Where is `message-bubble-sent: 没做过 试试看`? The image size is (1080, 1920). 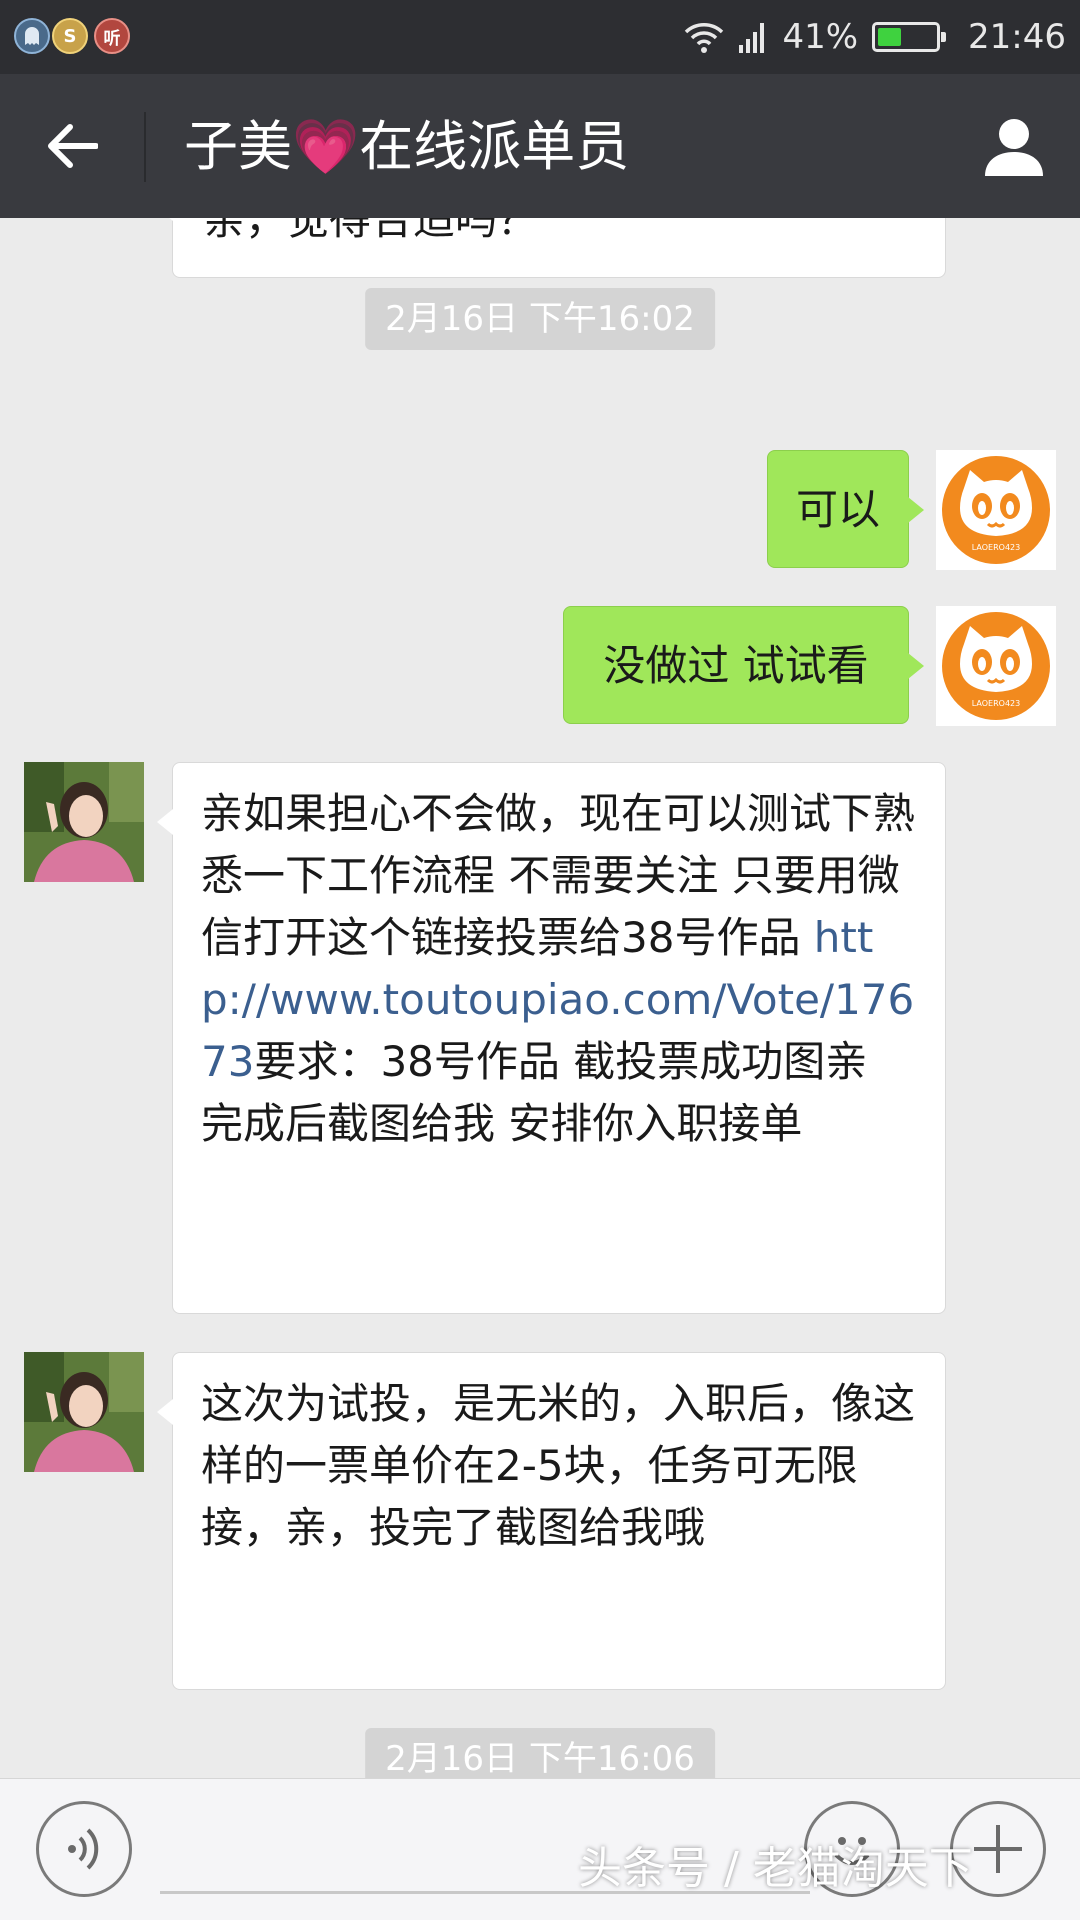 message-bubble-sent: 没做过 试试看 is located at coordinates (743, 665).